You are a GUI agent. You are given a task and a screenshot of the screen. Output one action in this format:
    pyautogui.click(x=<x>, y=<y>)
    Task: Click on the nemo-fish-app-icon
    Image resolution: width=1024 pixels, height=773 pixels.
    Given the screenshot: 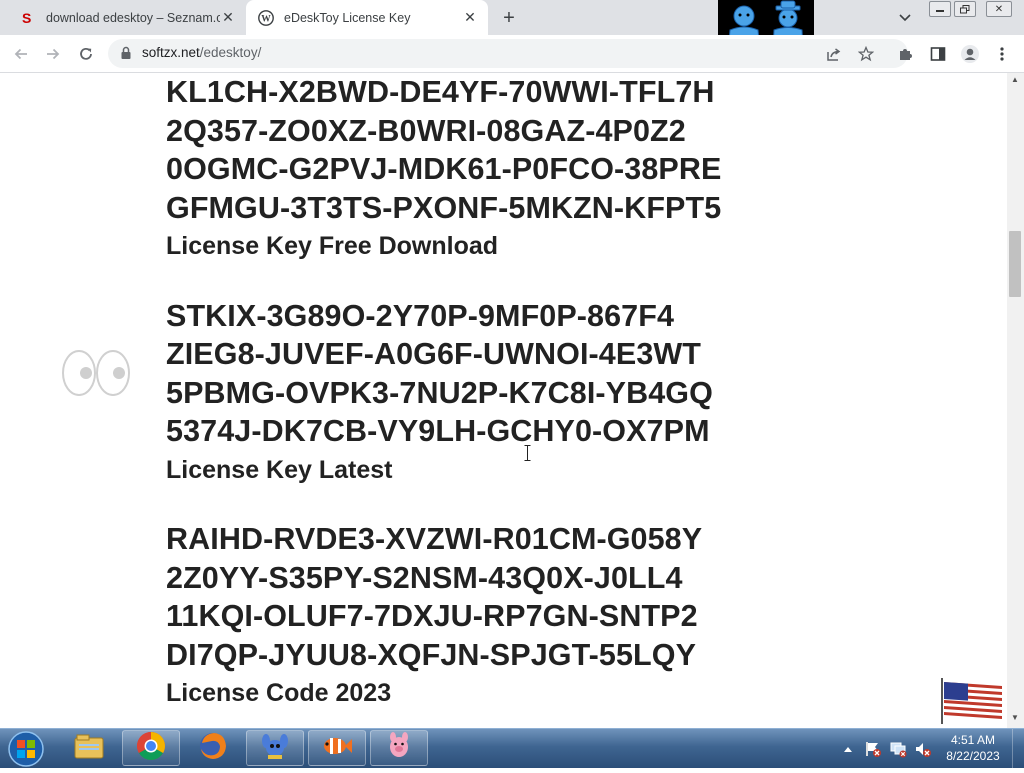 What is the action you would take?
    pyautogui.click(x=337, y=748)
    